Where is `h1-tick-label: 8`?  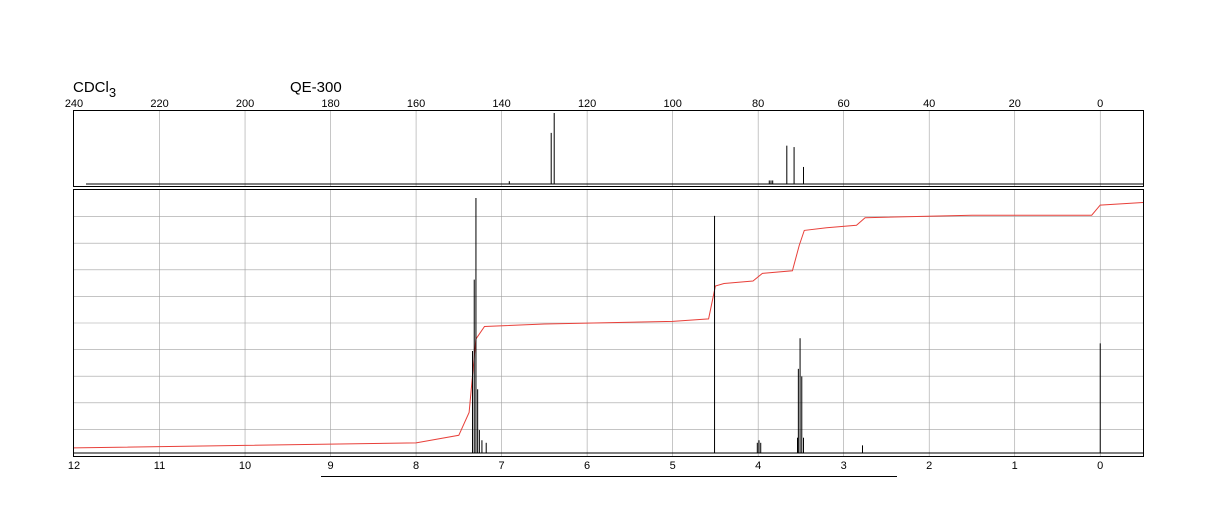 h1-tick-label: 8 is located at coordinates (416, 466).